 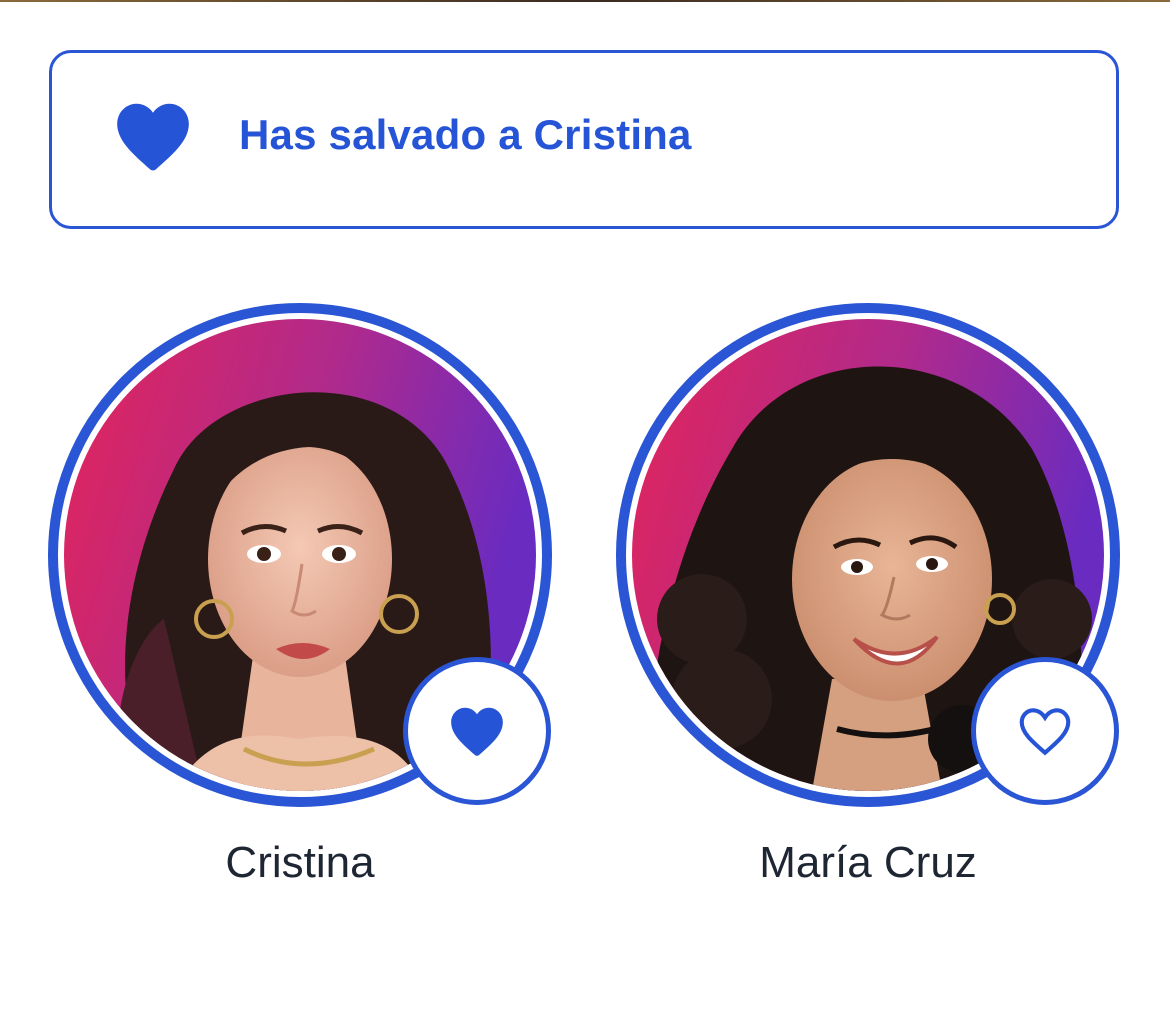 What do you see at coordinates (465, 134) in the screenshot?
I see `banner-message: Has salvado a Cristina` at bounding box center [465, 134].